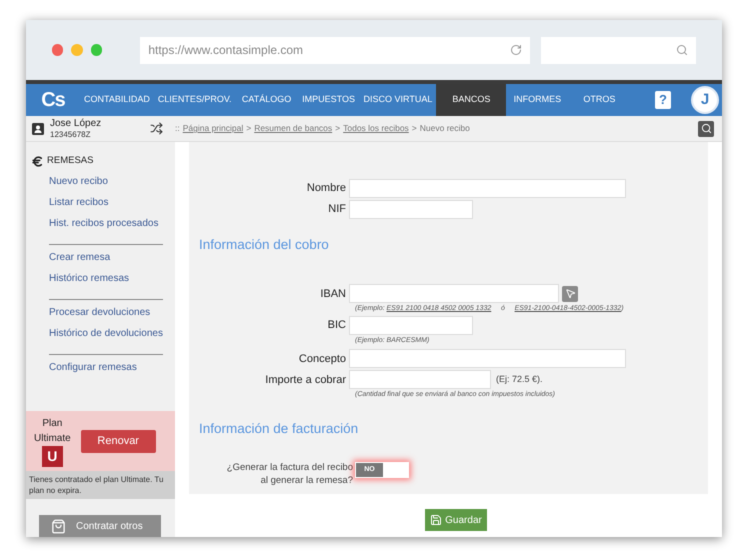  What do you see at coordinates (106, 261) in the screenshot?
I see `sidebar-link: Crear remesa` at bounding box center [106, 261].